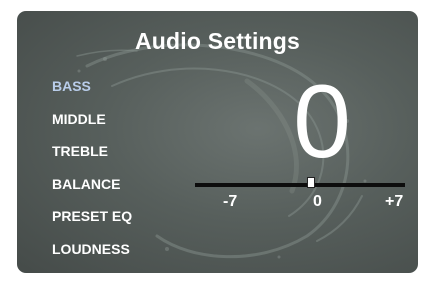  What do you see at coordinates (300, 197) in the screenshot?
I see `bass-level-slider: -7 0 +7` at bounding box center [300, 197].